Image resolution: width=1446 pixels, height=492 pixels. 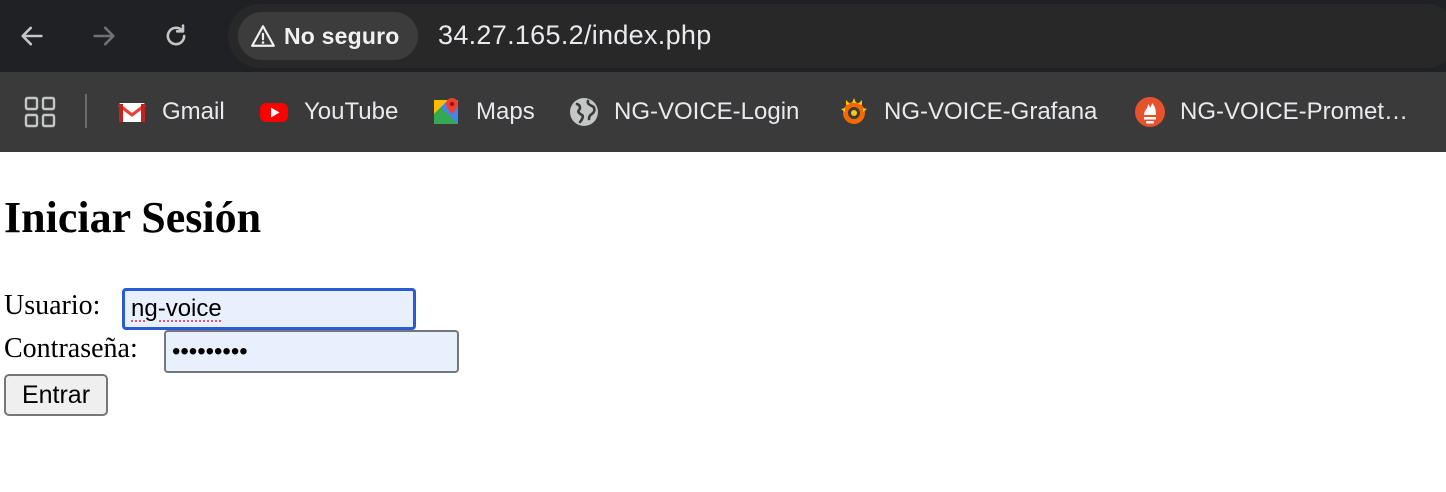 What do you see at coordinates (86, 111) in the screenshot?
I see `bookmarks-separator` at bounding box center [86, 111].